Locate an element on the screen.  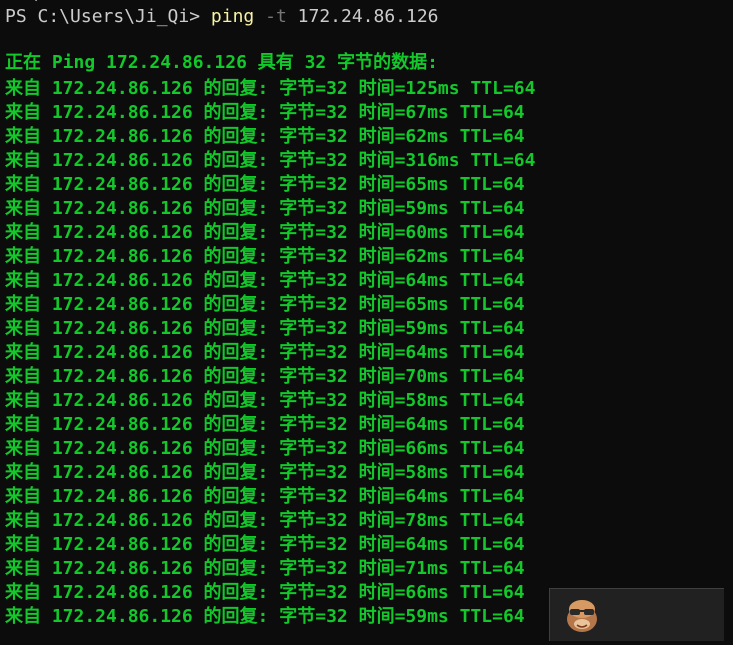
watermark-overlay is located at coordinates (636, 614).